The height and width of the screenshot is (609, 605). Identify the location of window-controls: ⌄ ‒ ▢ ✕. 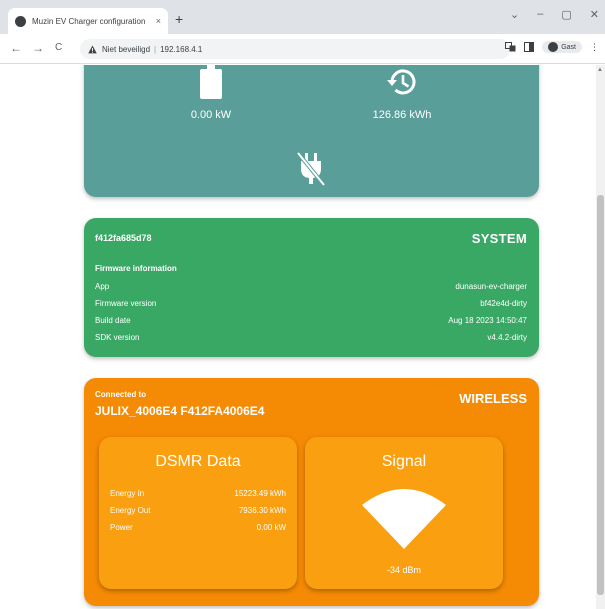
(554, 14).